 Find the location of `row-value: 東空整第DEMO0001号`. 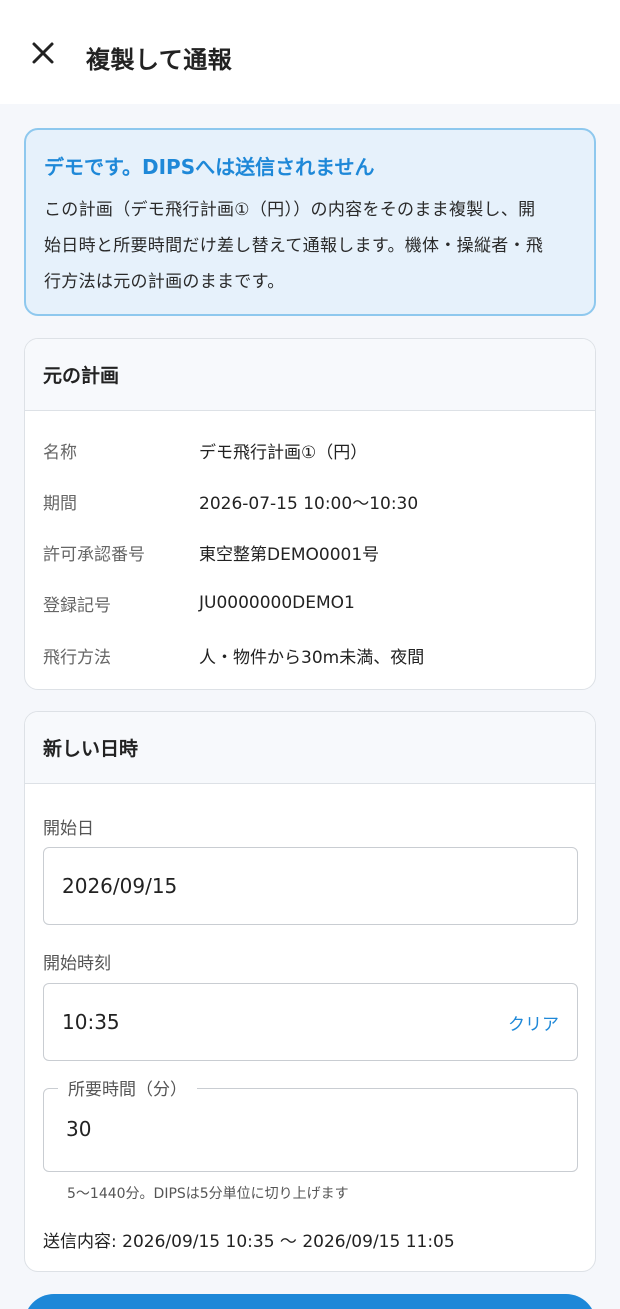

row-value: 東空整第DEMO0001号 is located at coordinates (289, 554).